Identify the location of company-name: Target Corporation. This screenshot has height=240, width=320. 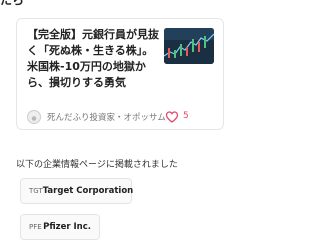
(88, 191).